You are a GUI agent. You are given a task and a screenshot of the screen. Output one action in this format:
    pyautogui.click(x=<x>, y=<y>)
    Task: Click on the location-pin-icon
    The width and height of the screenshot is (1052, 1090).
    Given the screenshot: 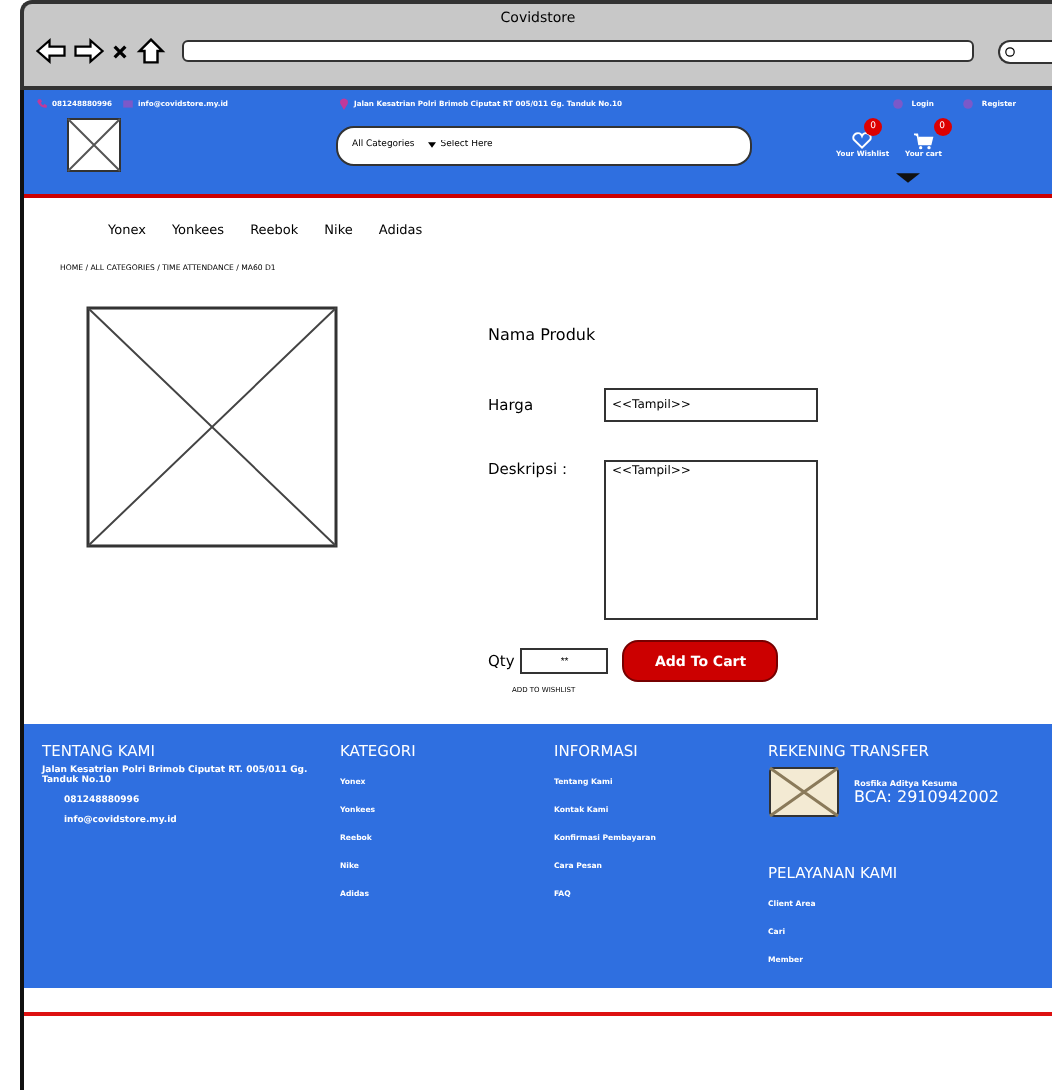 What is the action you would take?
    pyautogui.click(x=344, y=104)
    